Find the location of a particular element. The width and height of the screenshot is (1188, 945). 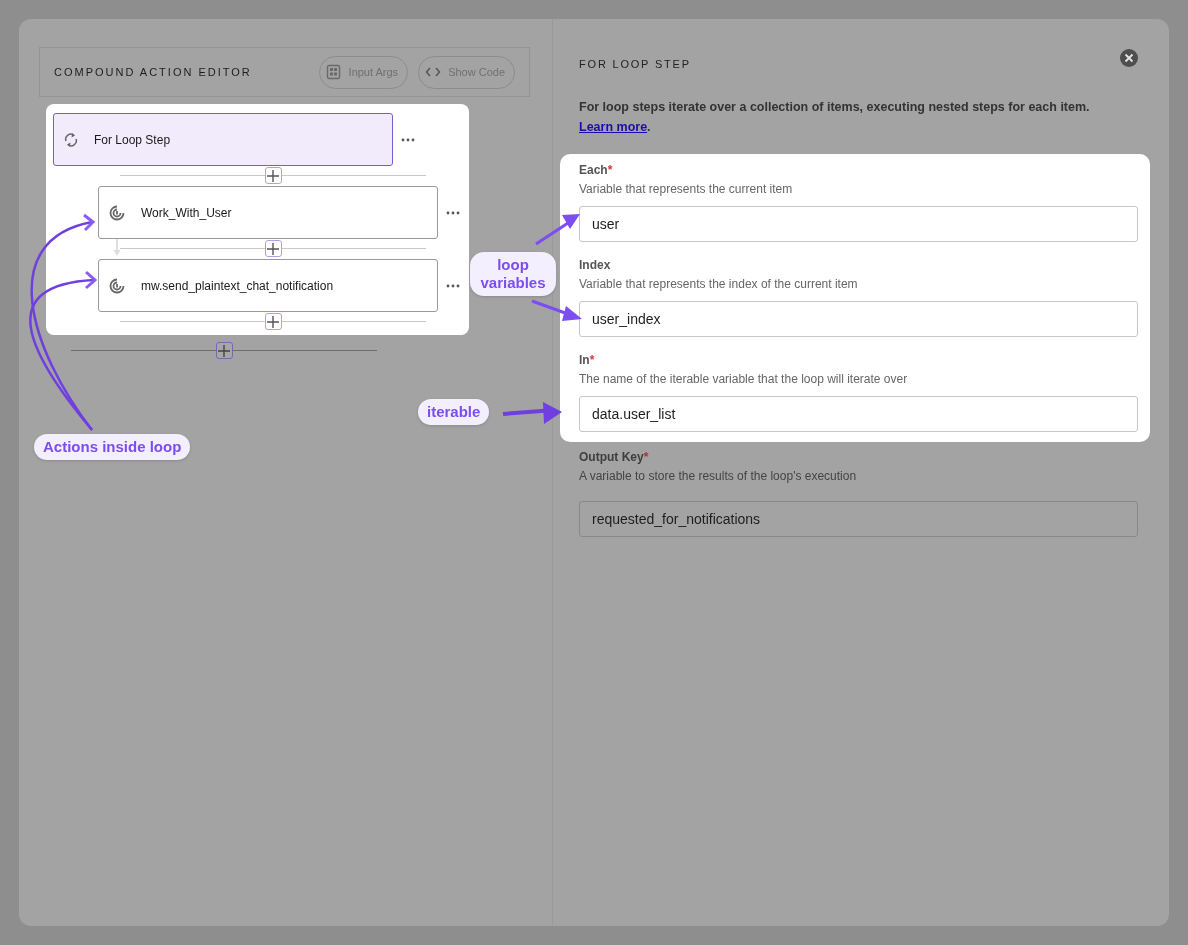

field-hint: The name of the iterable variable that the loop will iterate over is located at coordinates (744, 379).